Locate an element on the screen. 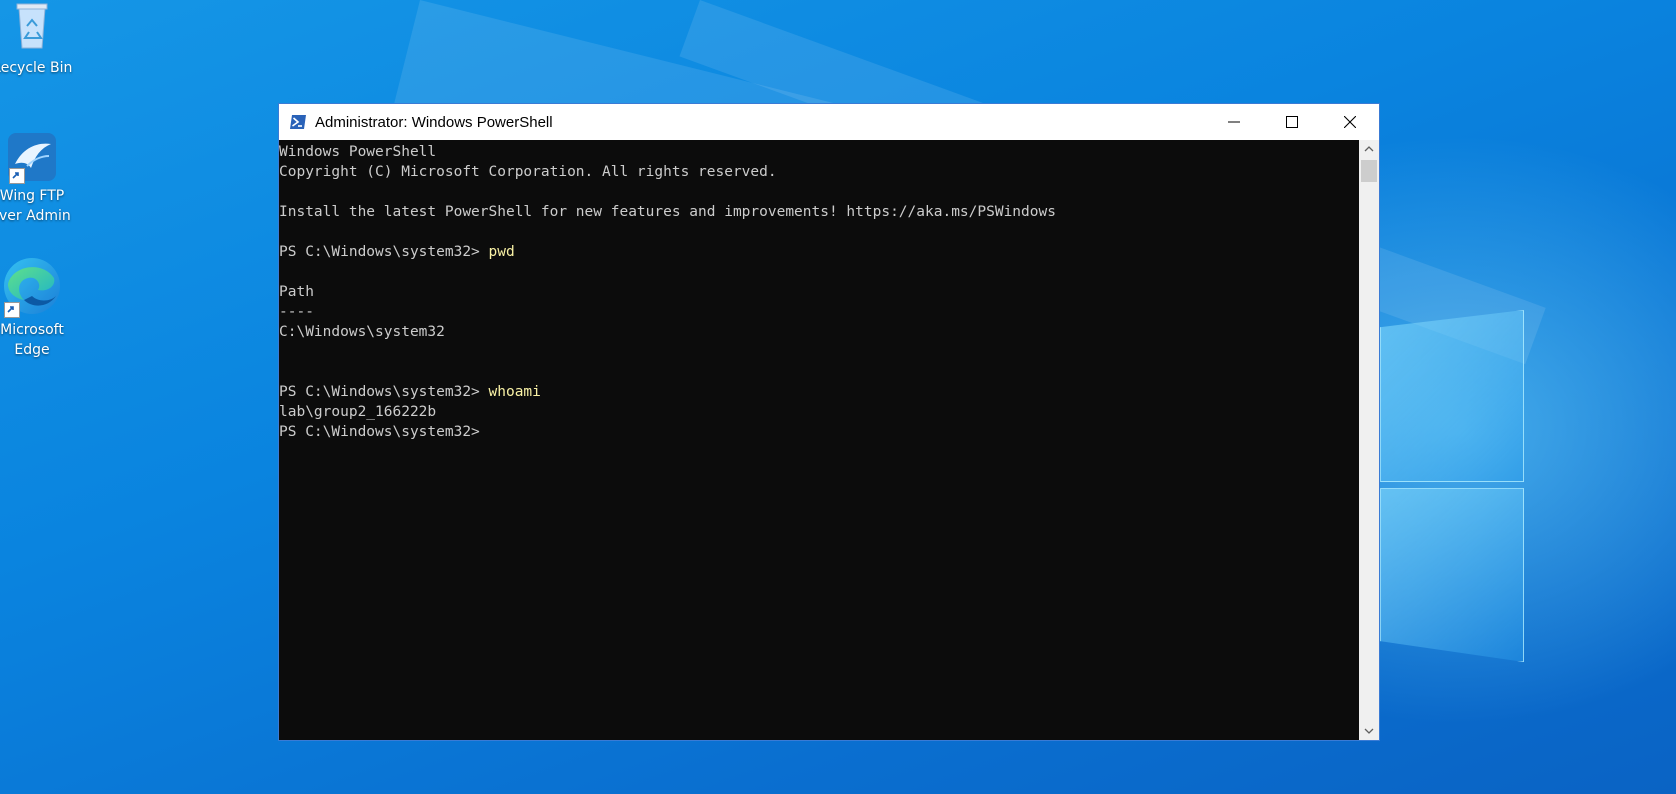  chevron-up-icon is located at coordinates (1369, 149).